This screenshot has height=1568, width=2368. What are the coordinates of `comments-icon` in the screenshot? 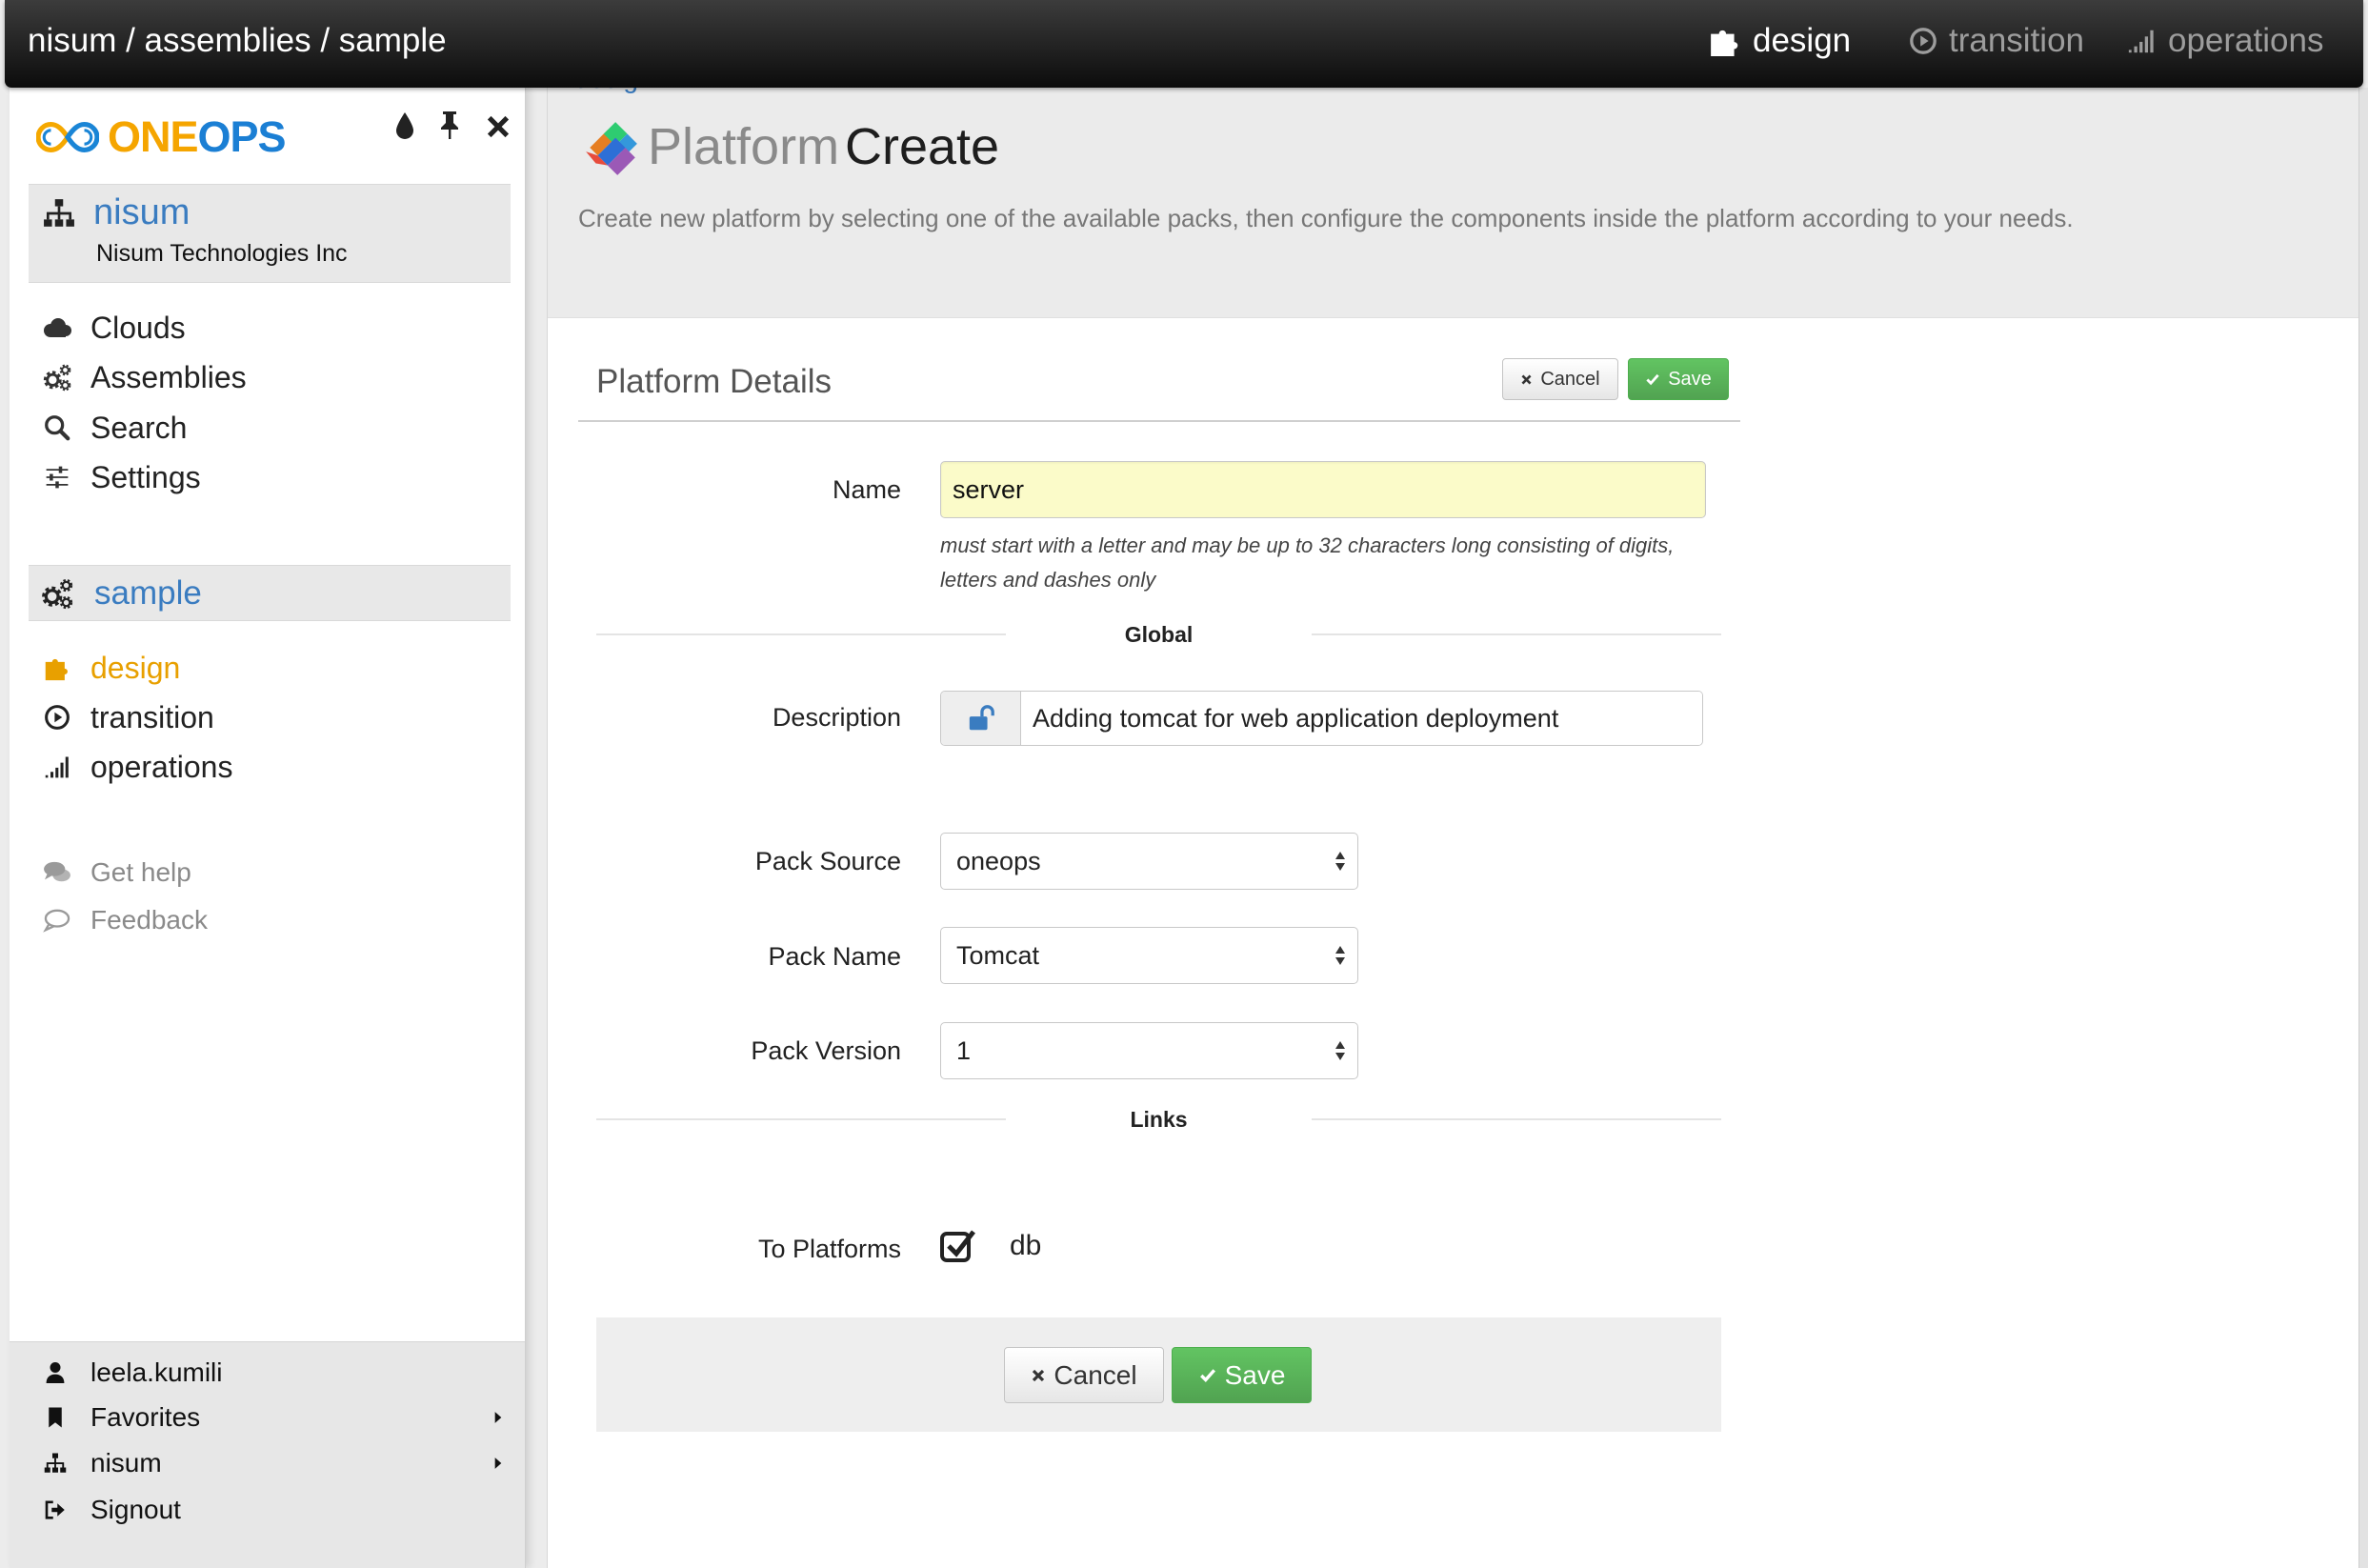 It's located at (57, 872).